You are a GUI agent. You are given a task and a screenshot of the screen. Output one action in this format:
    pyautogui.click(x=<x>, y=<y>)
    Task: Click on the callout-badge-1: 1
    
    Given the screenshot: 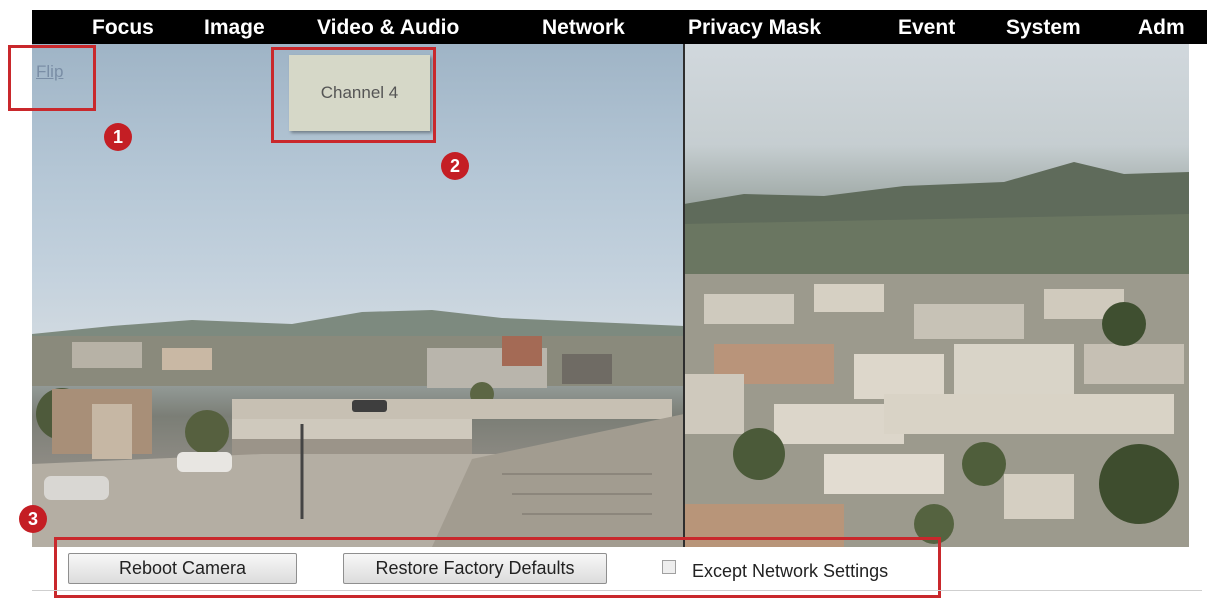 What is the action you would take?
    pyautogui.click(x=118, y=137)
    